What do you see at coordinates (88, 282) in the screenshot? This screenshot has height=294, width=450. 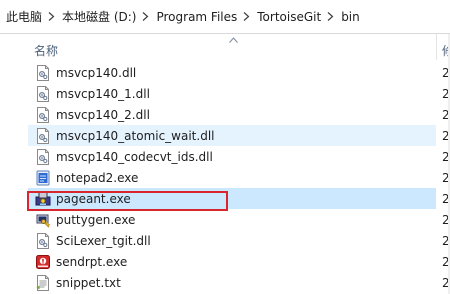 I see `file-name: snippet.txt` at bounding box center [88, 282].